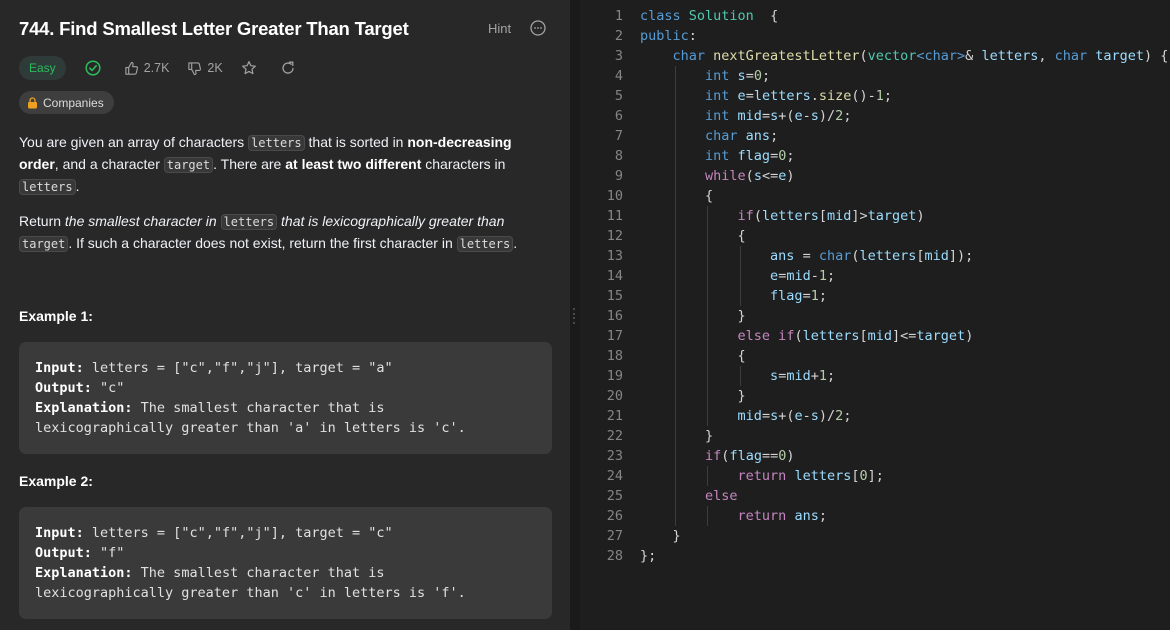 This screenshot has height=630, width=1170. I want to click on favorite-button, so click(251, 68).